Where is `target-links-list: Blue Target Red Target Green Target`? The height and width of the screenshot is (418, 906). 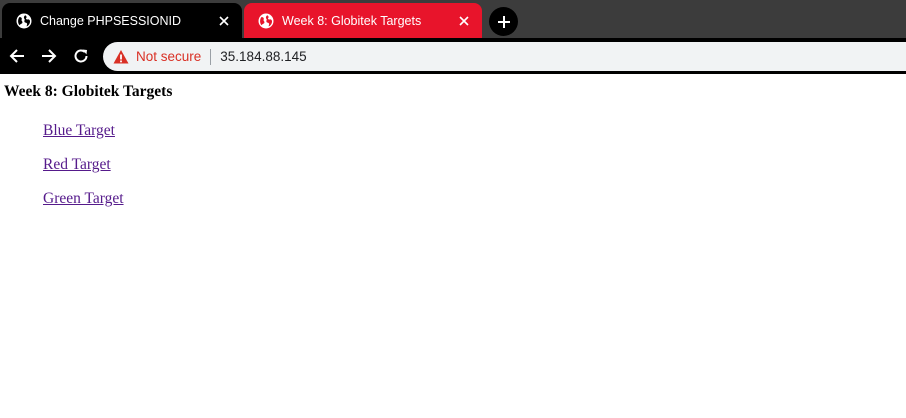 target-links-list: Blue Target Red Target Green Target is located at coordinates (83, 173).